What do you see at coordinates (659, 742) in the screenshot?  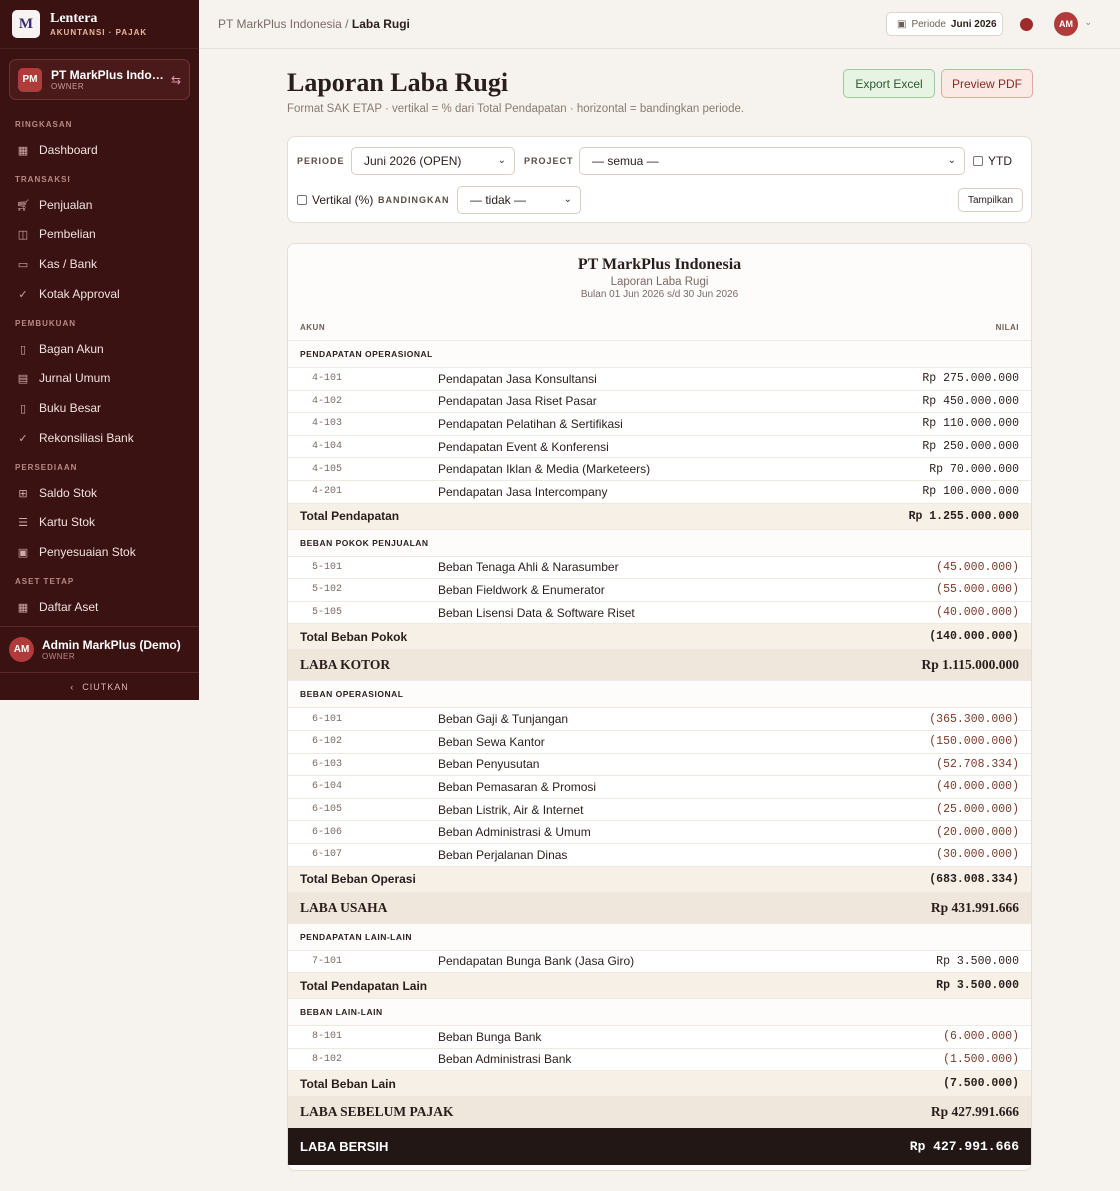 I see `account-row: 6-102 Beban Sewa Kantor (150.000.000)` at bounding box center [659, 742].